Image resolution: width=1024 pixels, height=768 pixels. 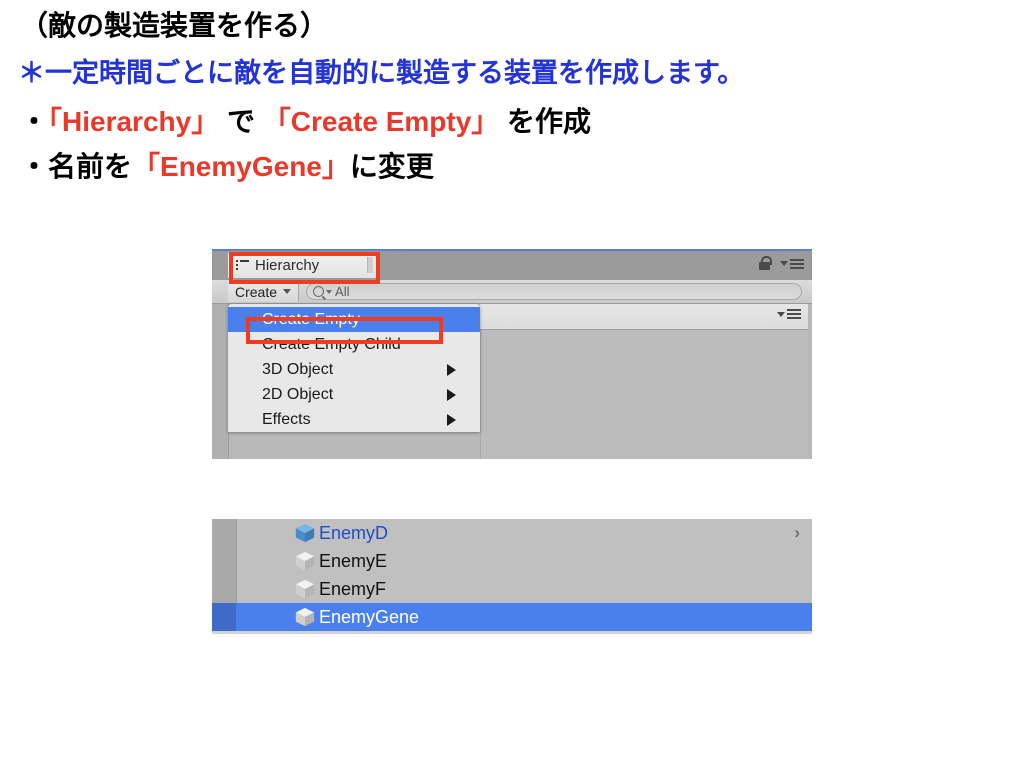 I want to click on list-item-enemyd: EnemyD ›, so click(x=512, y=533).